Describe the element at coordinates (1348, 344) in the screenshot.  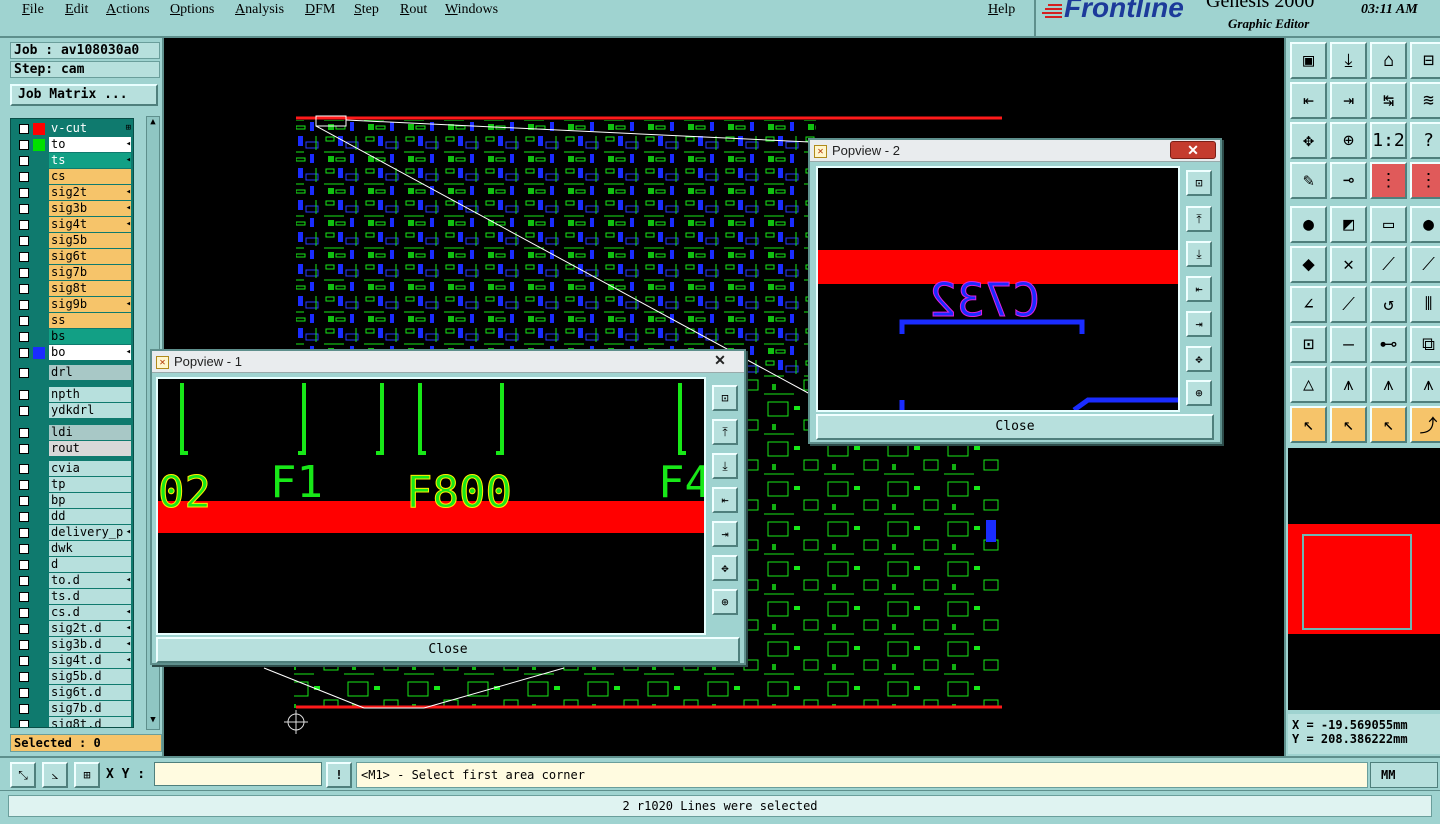
I see `tool-7-1-icon: —` at that location.